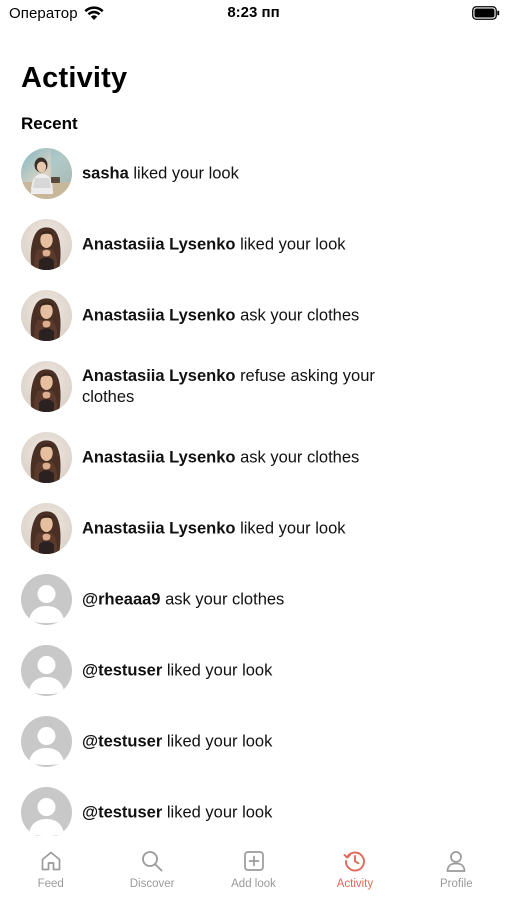  What do you see at coordinates (121, 599) in the screenshot?
I see `activity-username: @rheaaa9` at bounding box center [121, 599].